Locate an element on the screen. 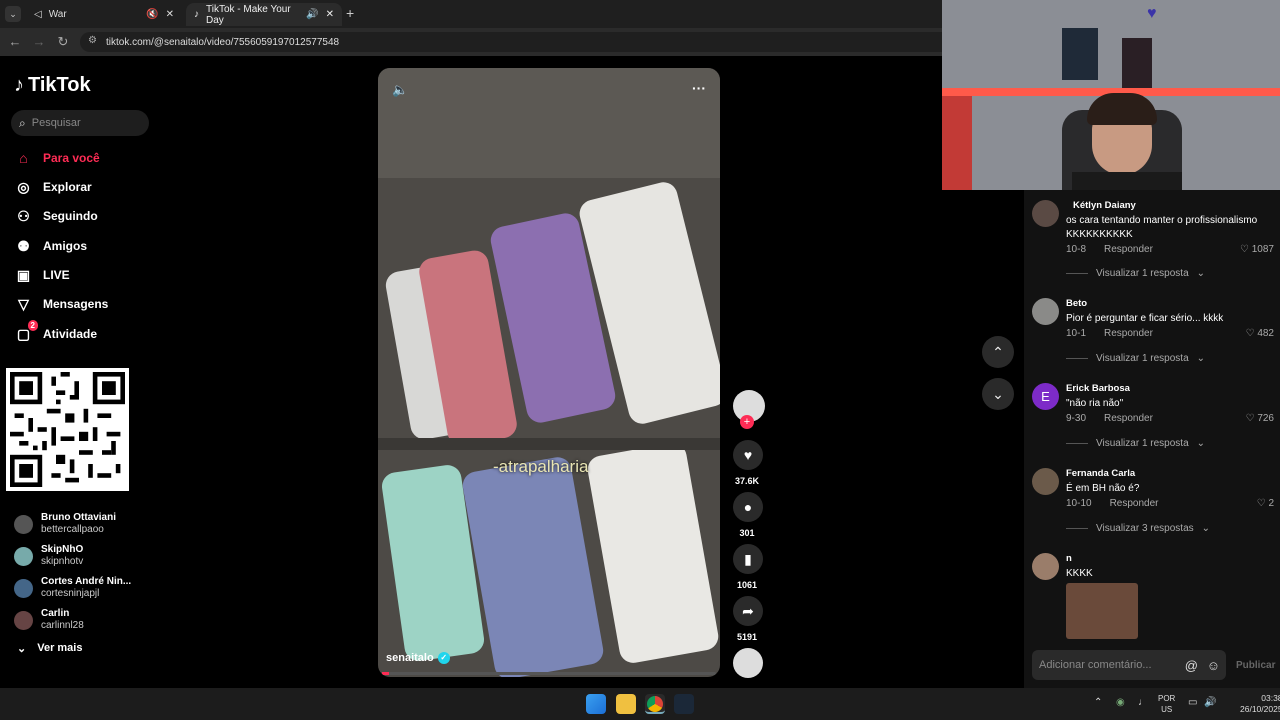  tab-war: ◁ War 🔇 ✕ is located at coordinates (104, 14).